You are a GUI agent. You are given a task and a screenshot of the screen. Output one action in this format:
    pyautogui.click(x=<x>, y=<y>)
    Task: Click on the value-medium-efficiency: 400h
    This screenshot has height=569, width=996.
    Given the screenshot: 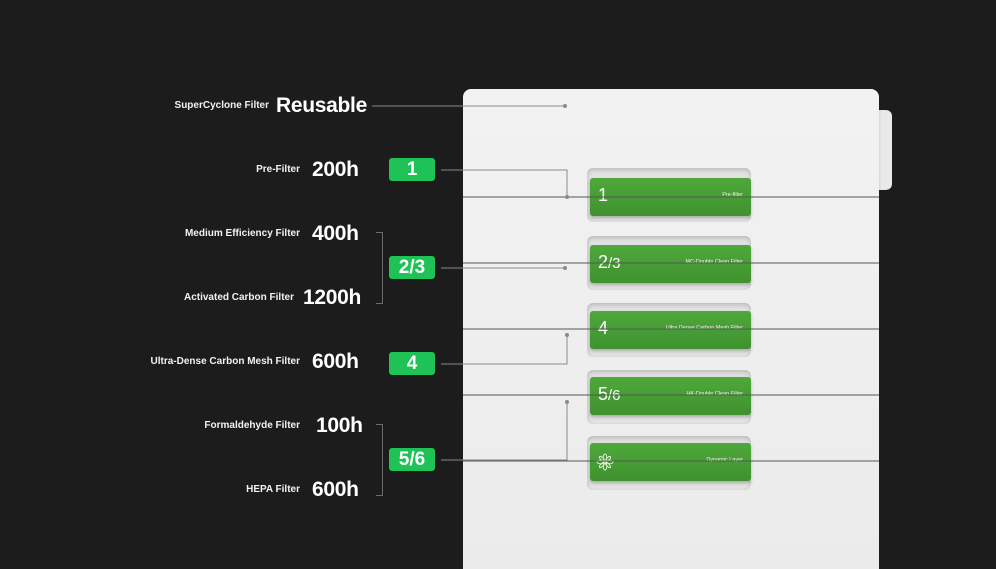 What is the action you would take?
    pyautogui.click(x=335, y=233)
    